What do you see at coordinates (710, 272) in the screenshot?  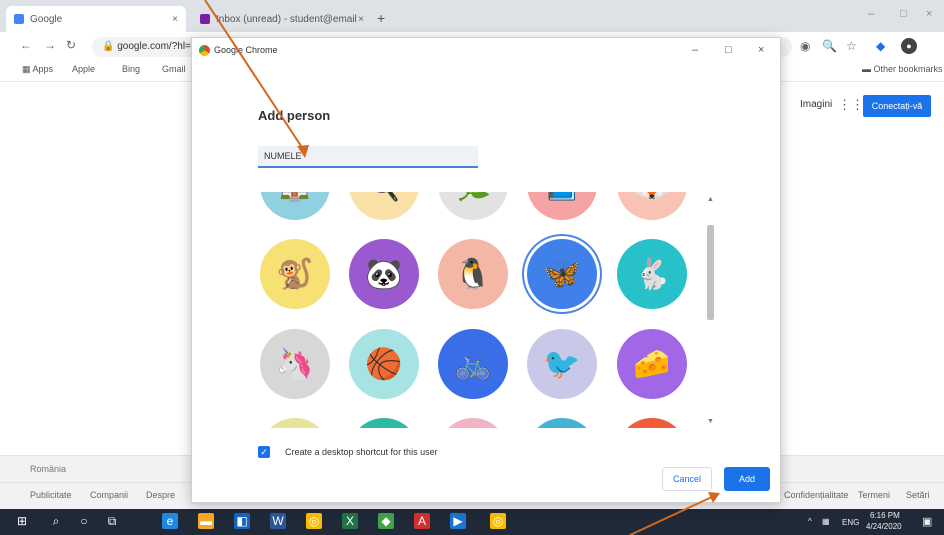 I see `scrollbar-thumb` at bounding box center [710, 272].